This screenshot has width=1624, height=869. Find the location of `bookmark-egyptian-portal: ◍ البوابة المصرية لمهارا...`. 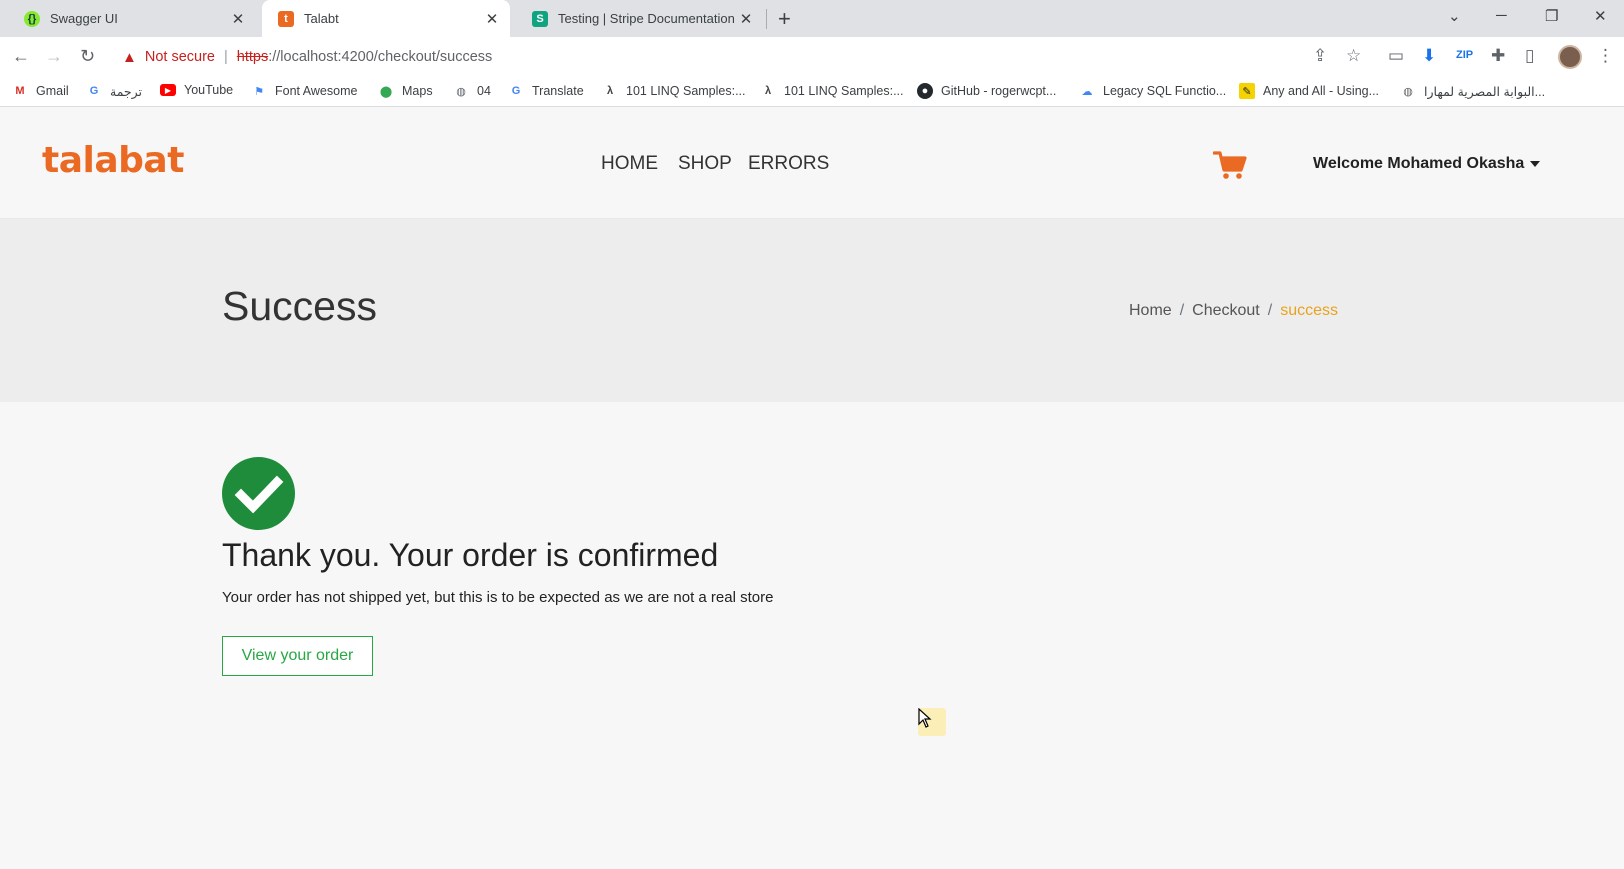

bookmark-egyptian-portal: ◍ البوابة المصرية لمهارا... is located at coordinates (1472, 91).